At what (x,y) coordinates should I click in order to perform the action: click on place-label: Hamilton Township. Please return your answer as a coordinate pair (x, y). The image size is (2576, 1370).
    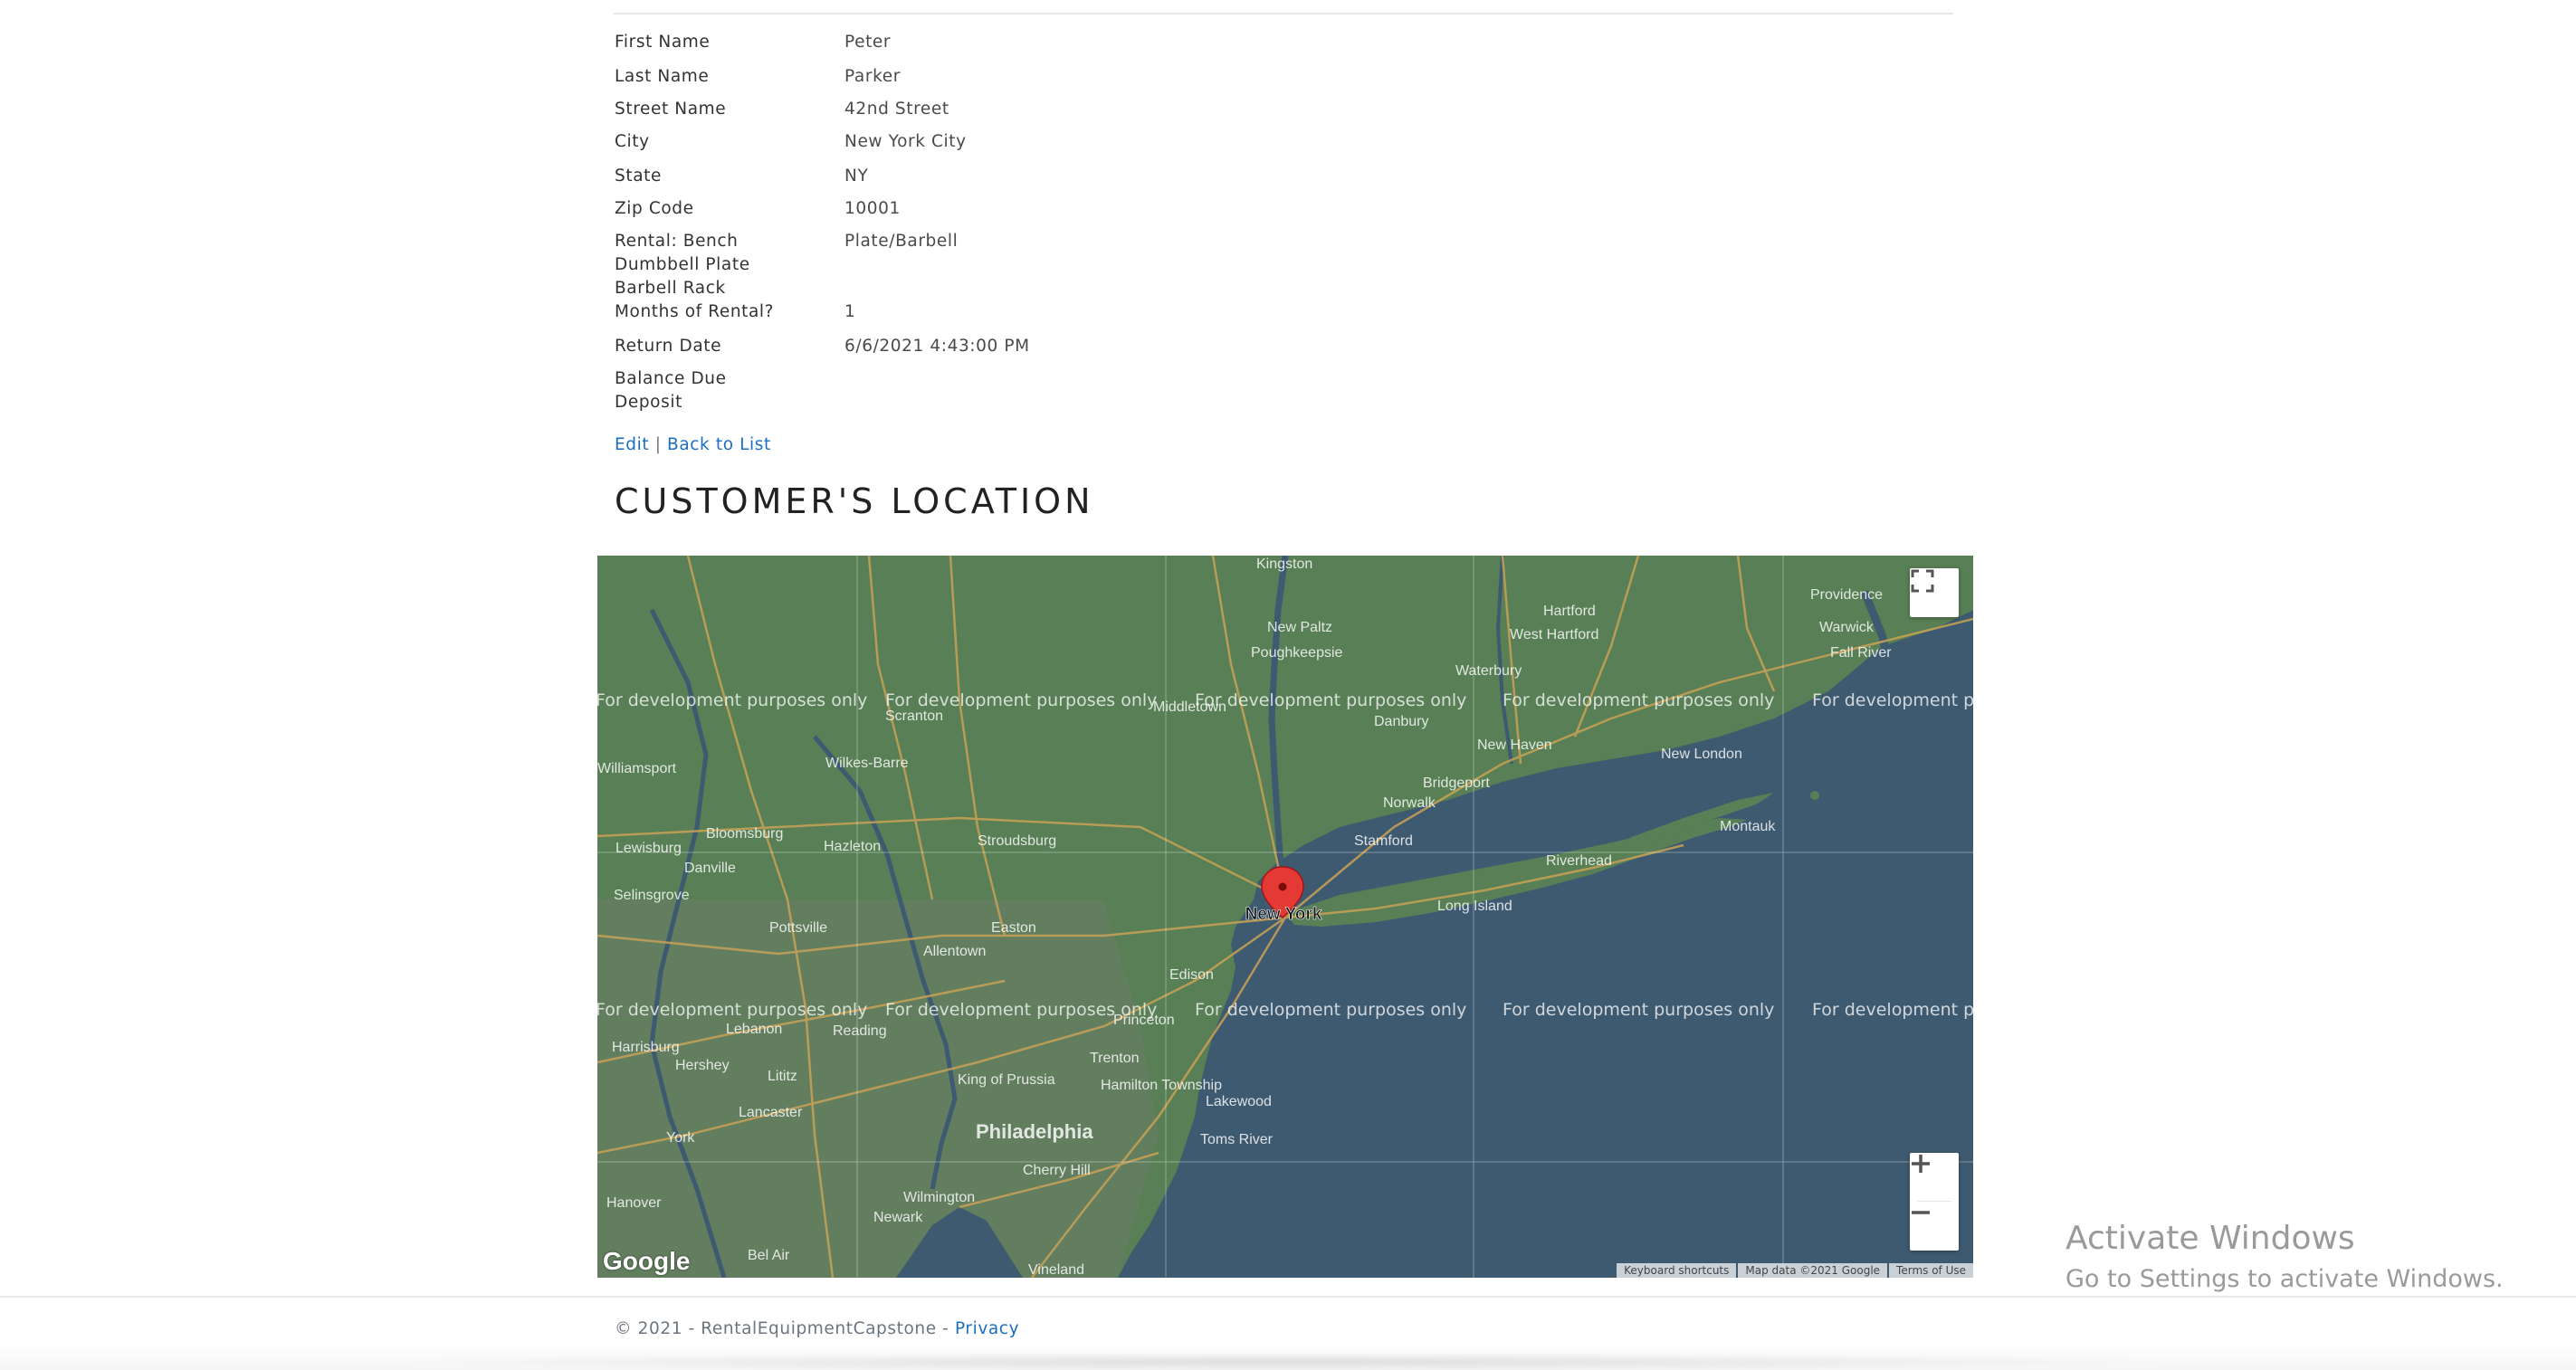
    Looking at the image, I should click on (1161, 1085).